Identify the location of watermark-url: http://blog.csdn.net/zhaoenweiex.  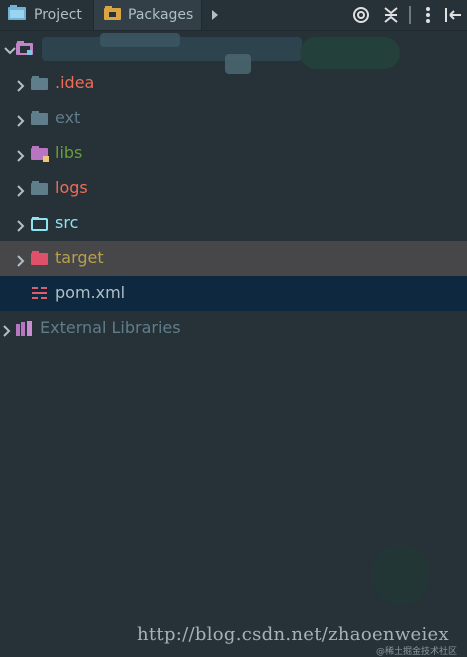
(293, 634).